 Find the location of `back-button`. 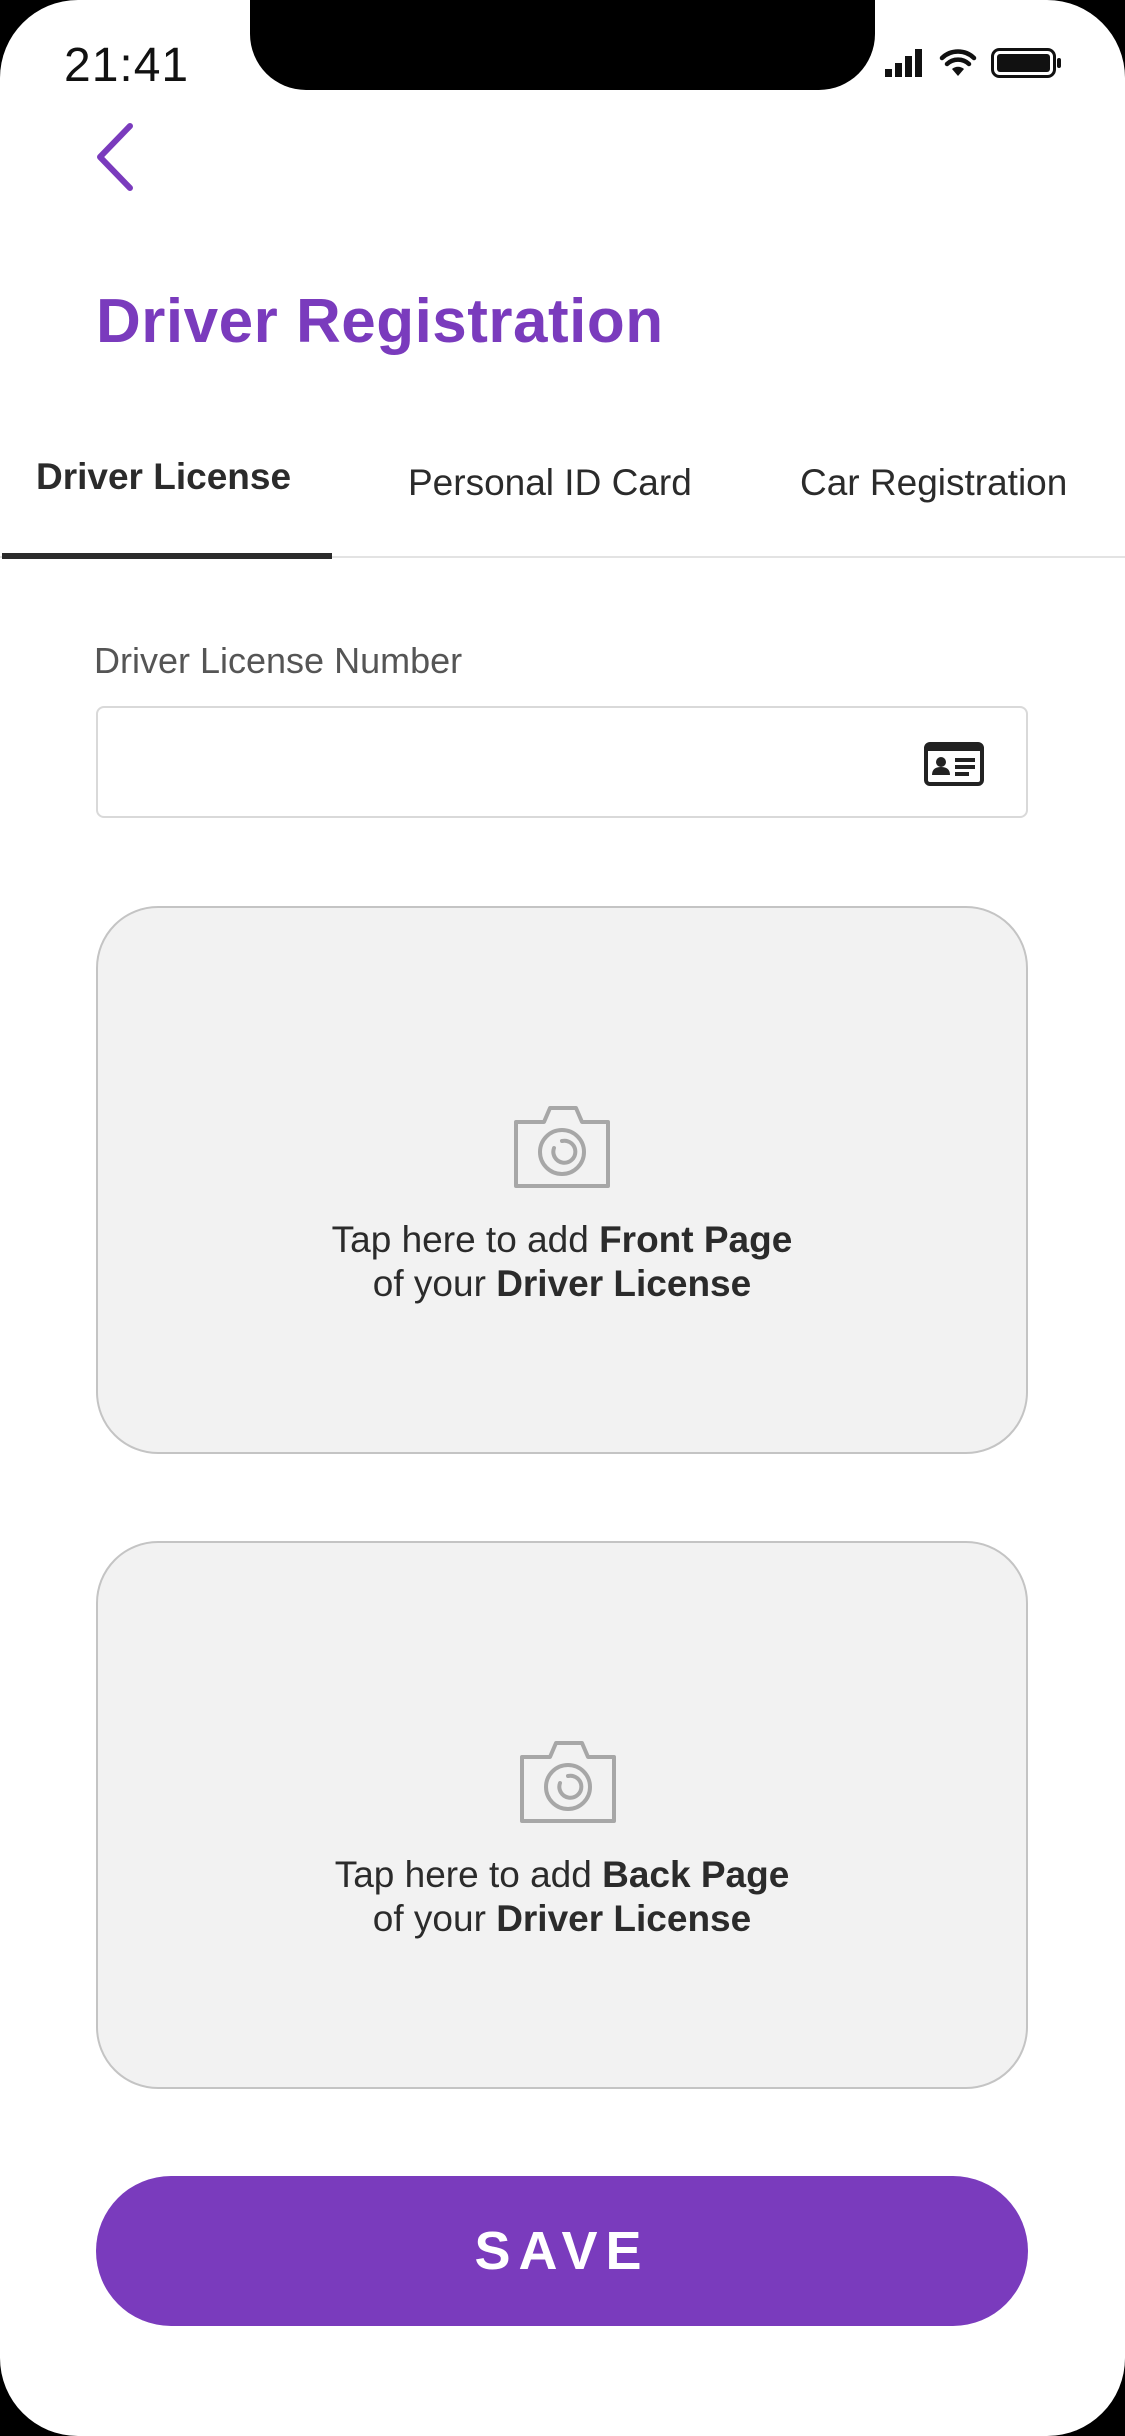

back-button is located at coordinates (116, 157).